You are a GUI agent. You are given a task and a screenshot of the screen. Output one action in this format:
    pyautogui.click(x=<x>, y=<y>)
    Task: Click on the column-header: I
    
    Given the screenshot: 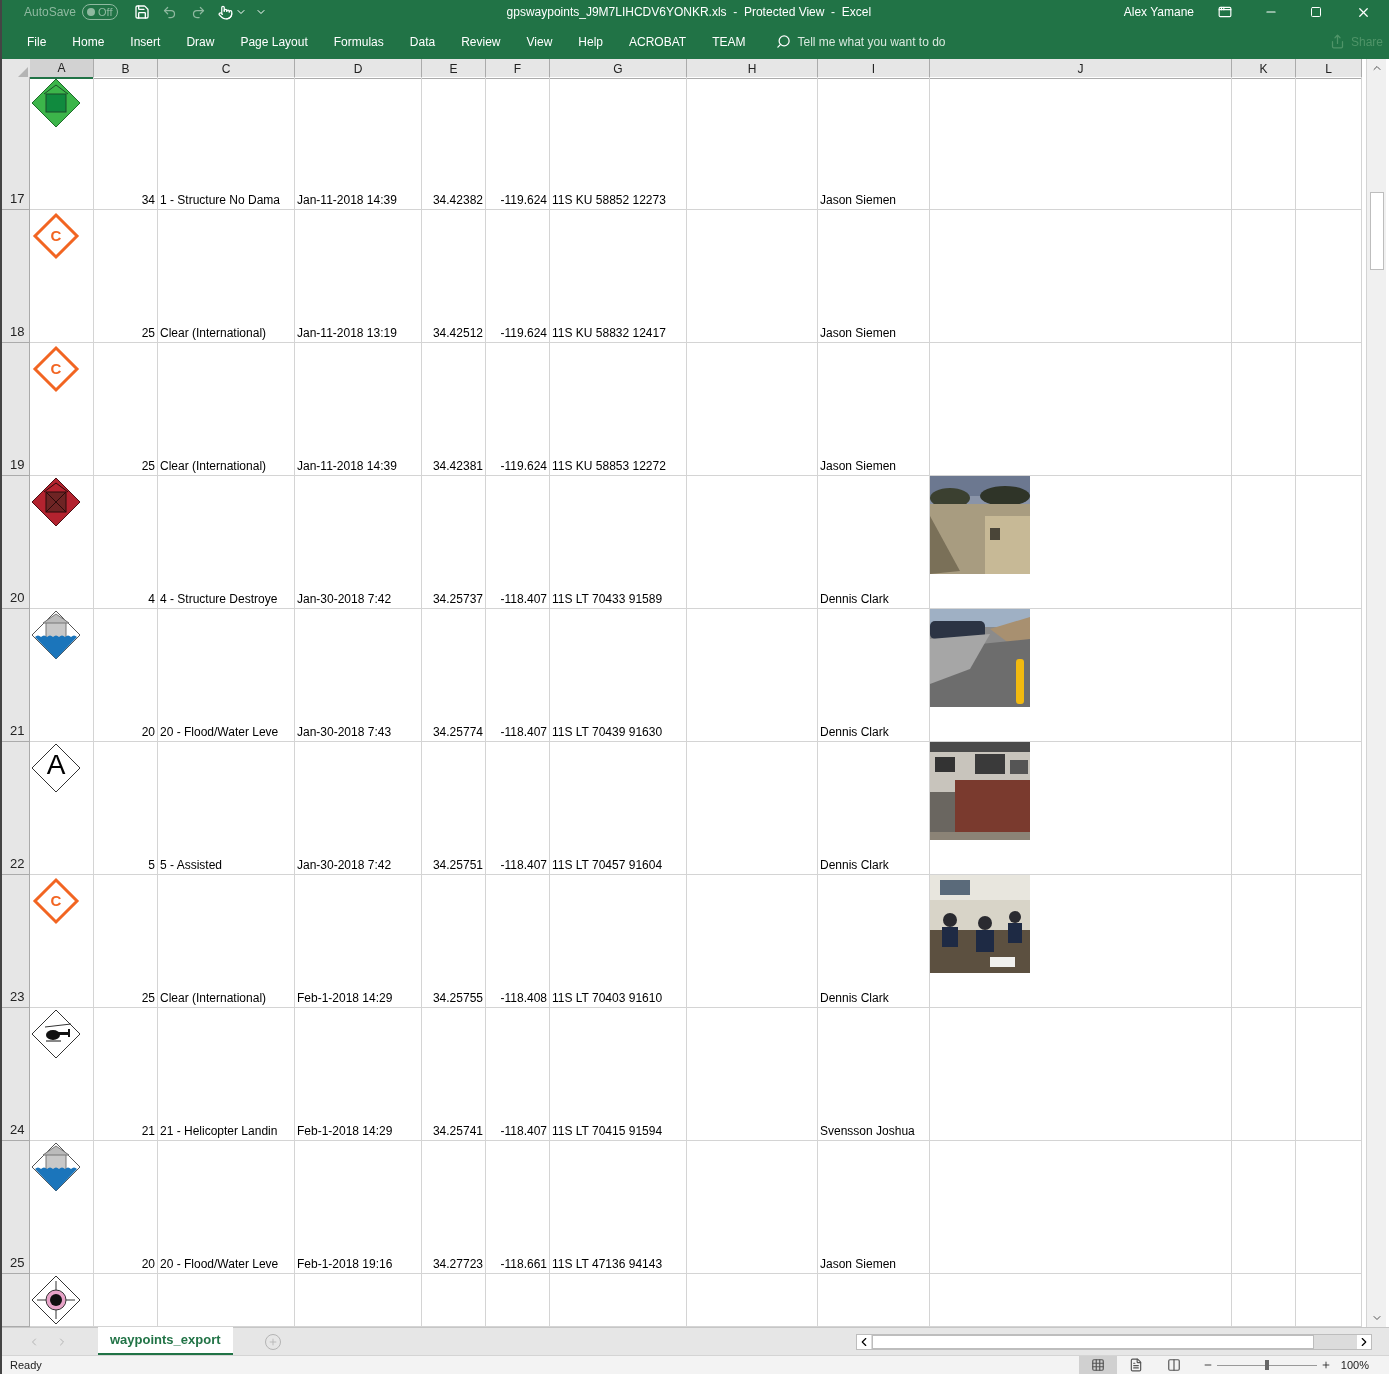 What is the action you would take?
    pyautogui.click(x=874, y=69)
    